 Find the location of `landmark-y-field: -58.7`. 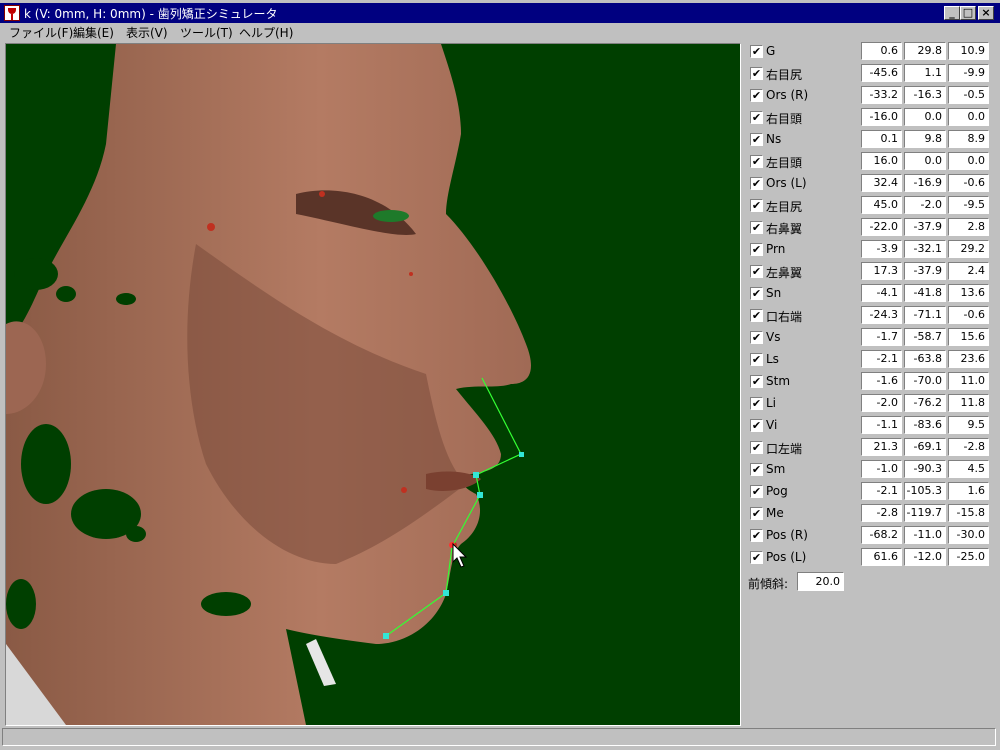

landmark-y-field: -58.7 is located at coordinates (925, 337).